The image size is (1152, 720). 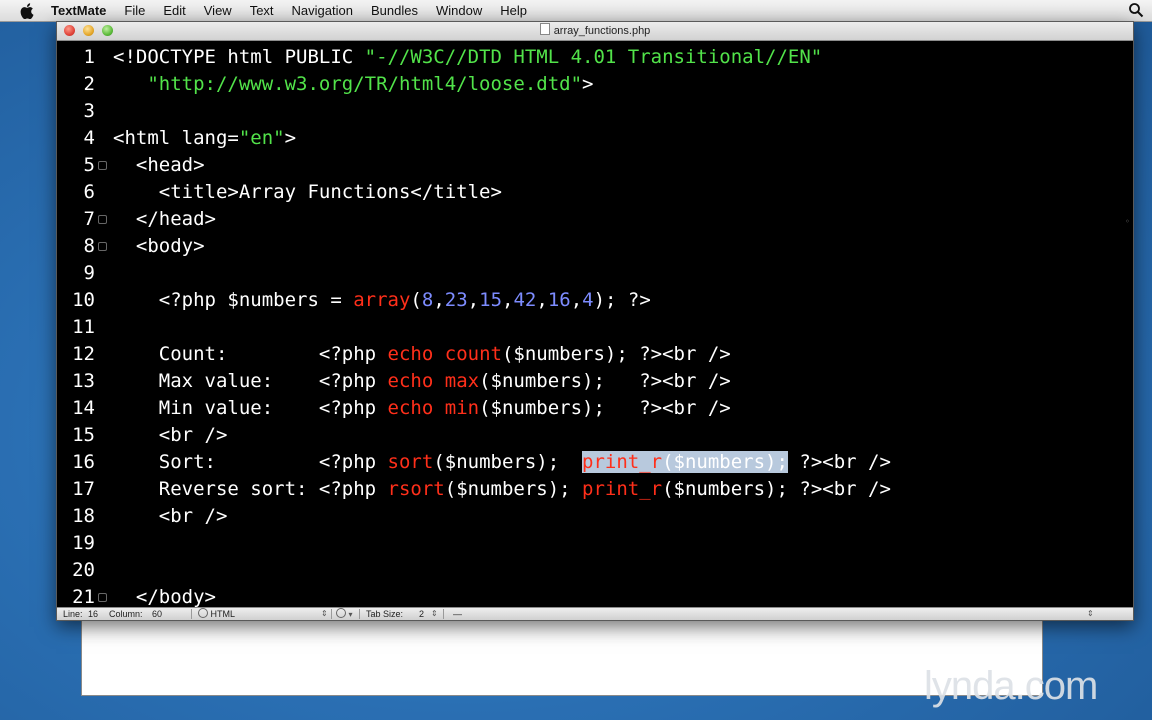 I want to click on code-text: </head>, so click(x=164, y=219).